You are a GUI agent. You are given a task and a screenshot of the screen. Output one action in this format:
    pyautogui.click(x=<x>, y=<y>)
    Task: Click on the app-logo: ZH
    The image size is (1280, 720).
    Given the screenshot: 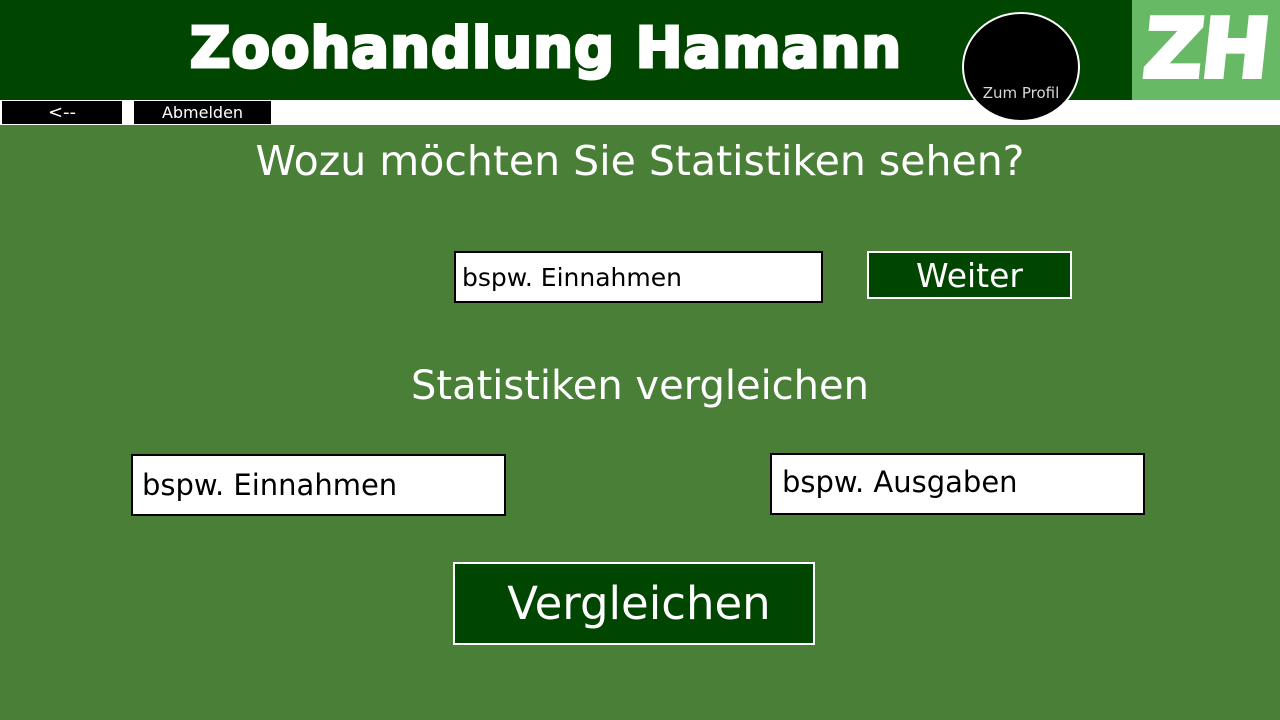 What is the action you would take?
    pyautogui.click(x=1206, y=50)
    